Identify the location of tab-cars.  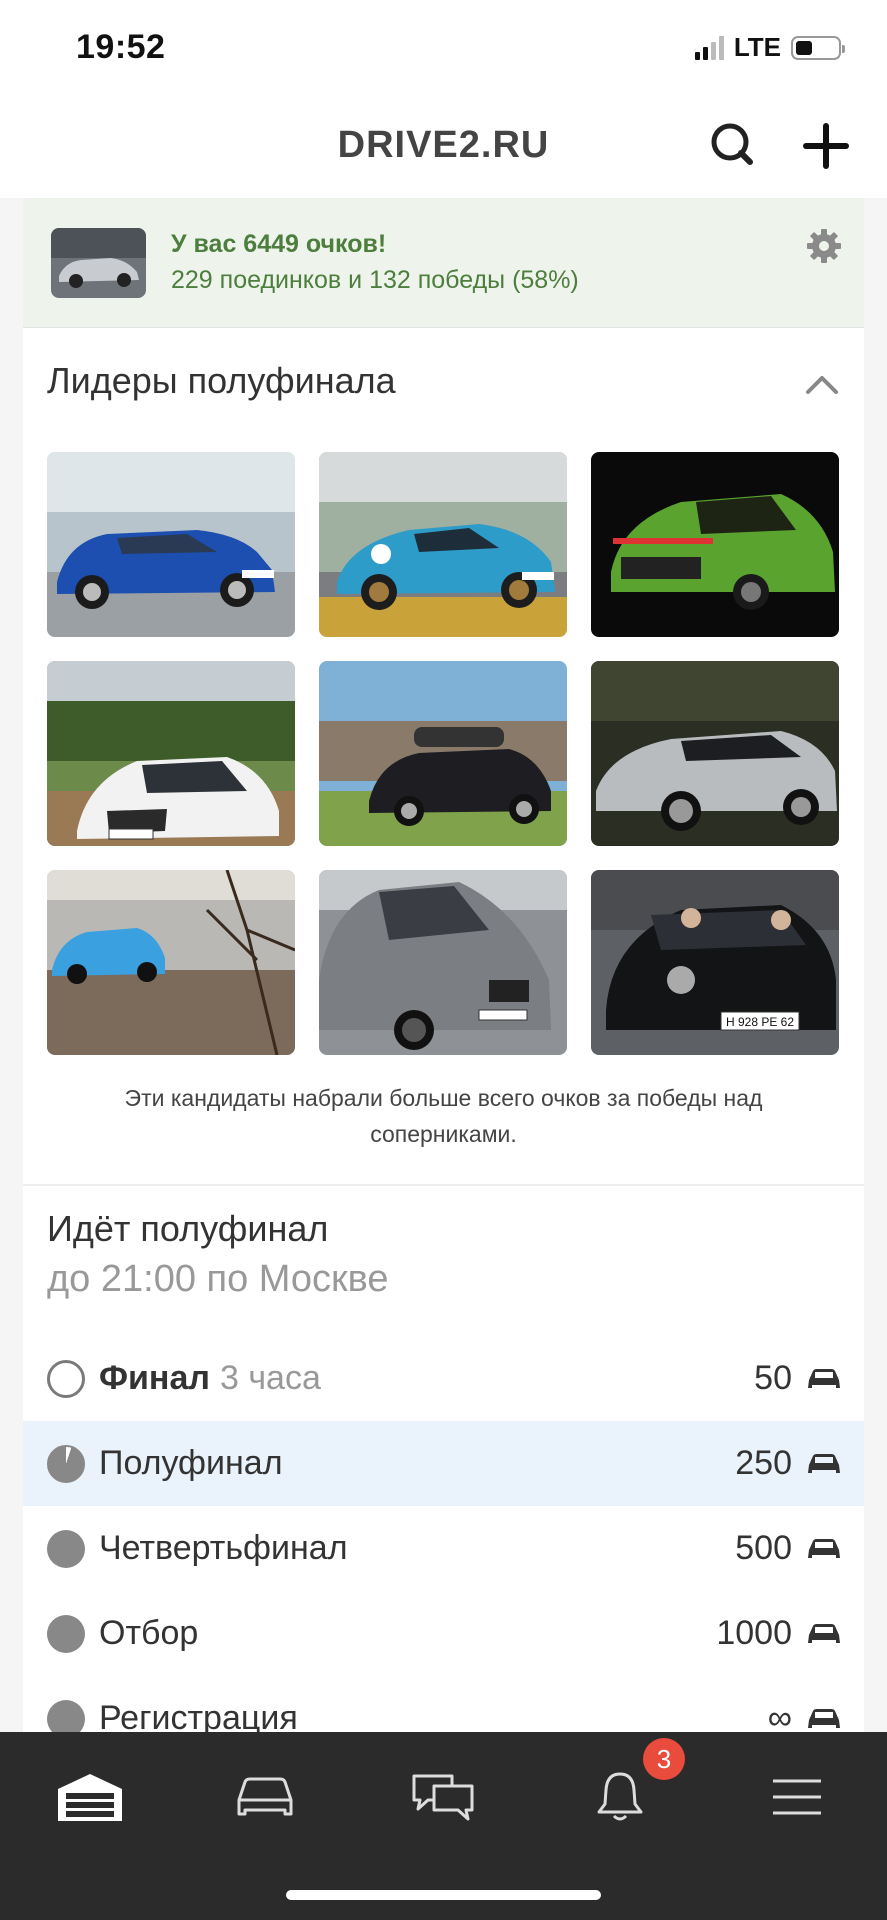
(265, 1797).